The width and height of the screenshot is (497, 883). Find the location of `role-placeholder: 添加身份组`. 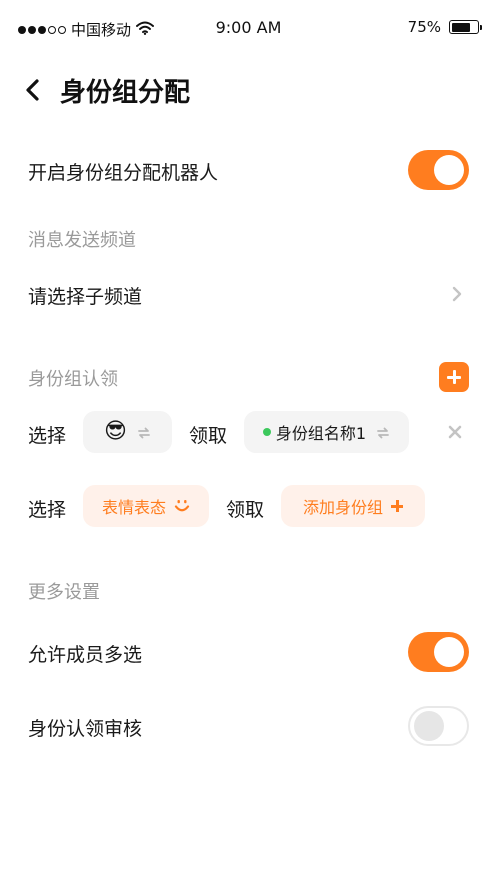

role-placeholder: 添加身份组 is located at coordinates (342, 507).